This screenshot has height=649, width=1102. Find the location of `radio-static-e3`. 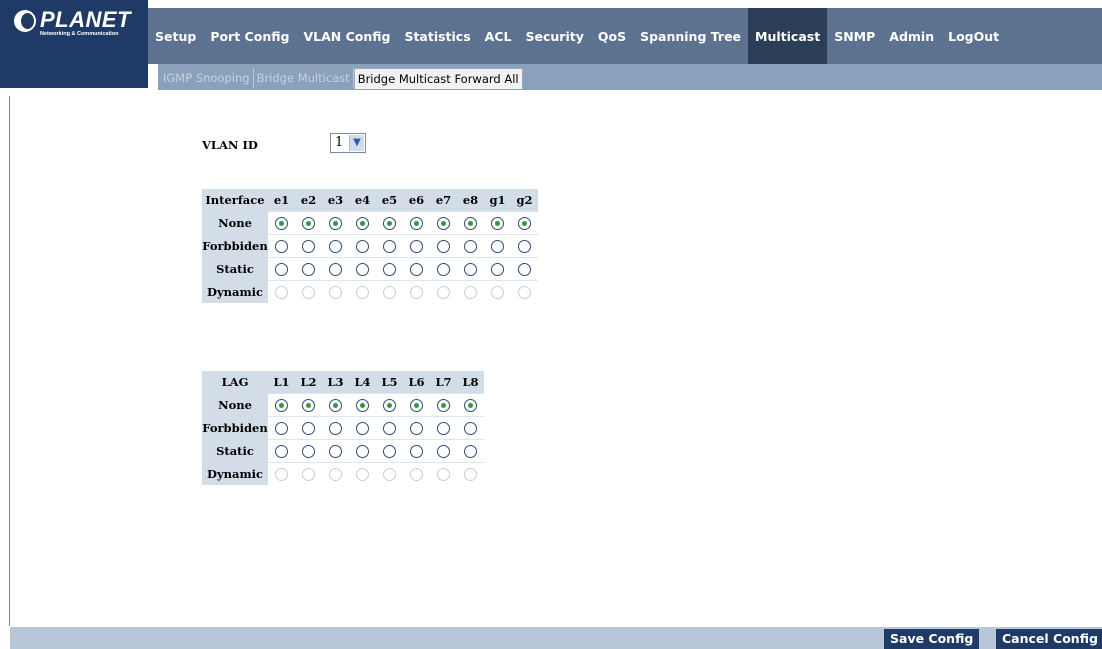

radio-static-e3 is located at coordinates (335, 270).